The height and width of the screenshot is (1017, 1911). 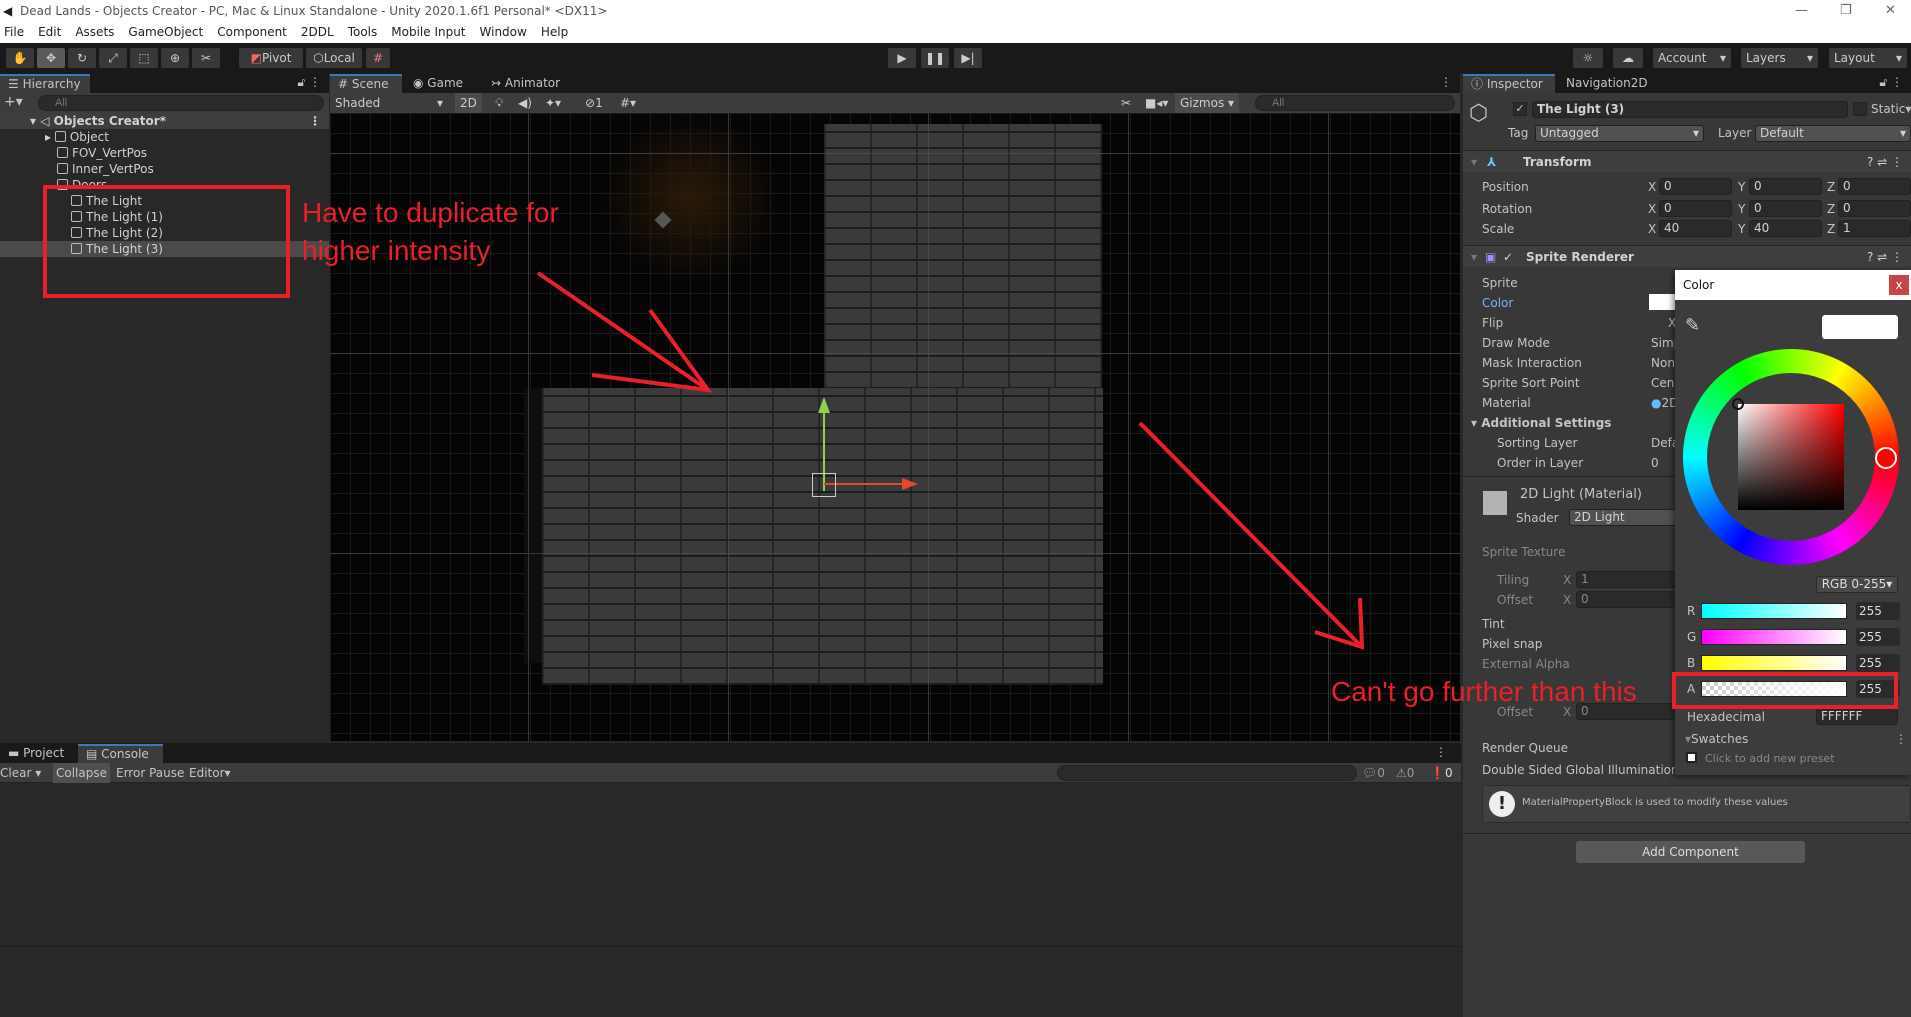 I want to click on error-pause-toggle: Error Pause, so click(x=150, y=773).